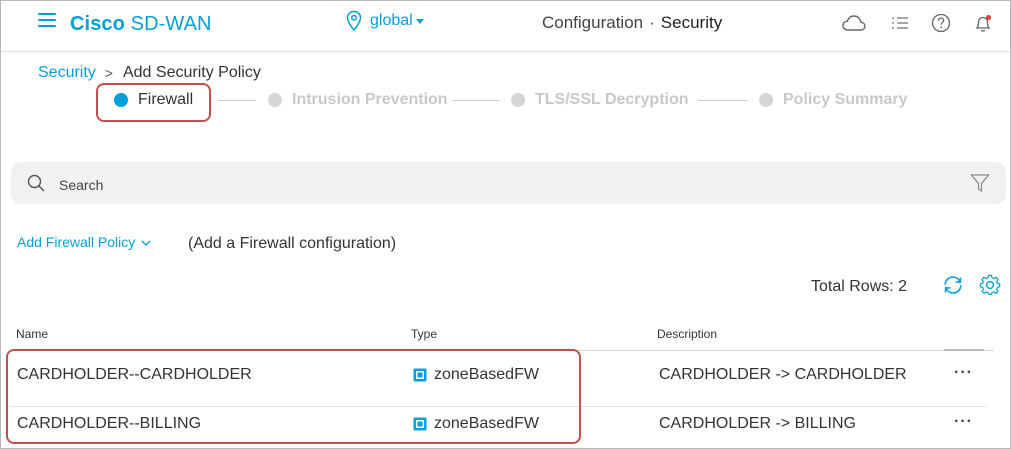 The width and height of the screenshot is (1011, 449). What do you see at coordinates (166, 99) in the screenshot?
I see `step-label: Firewall` at bounding box center [166, 99].